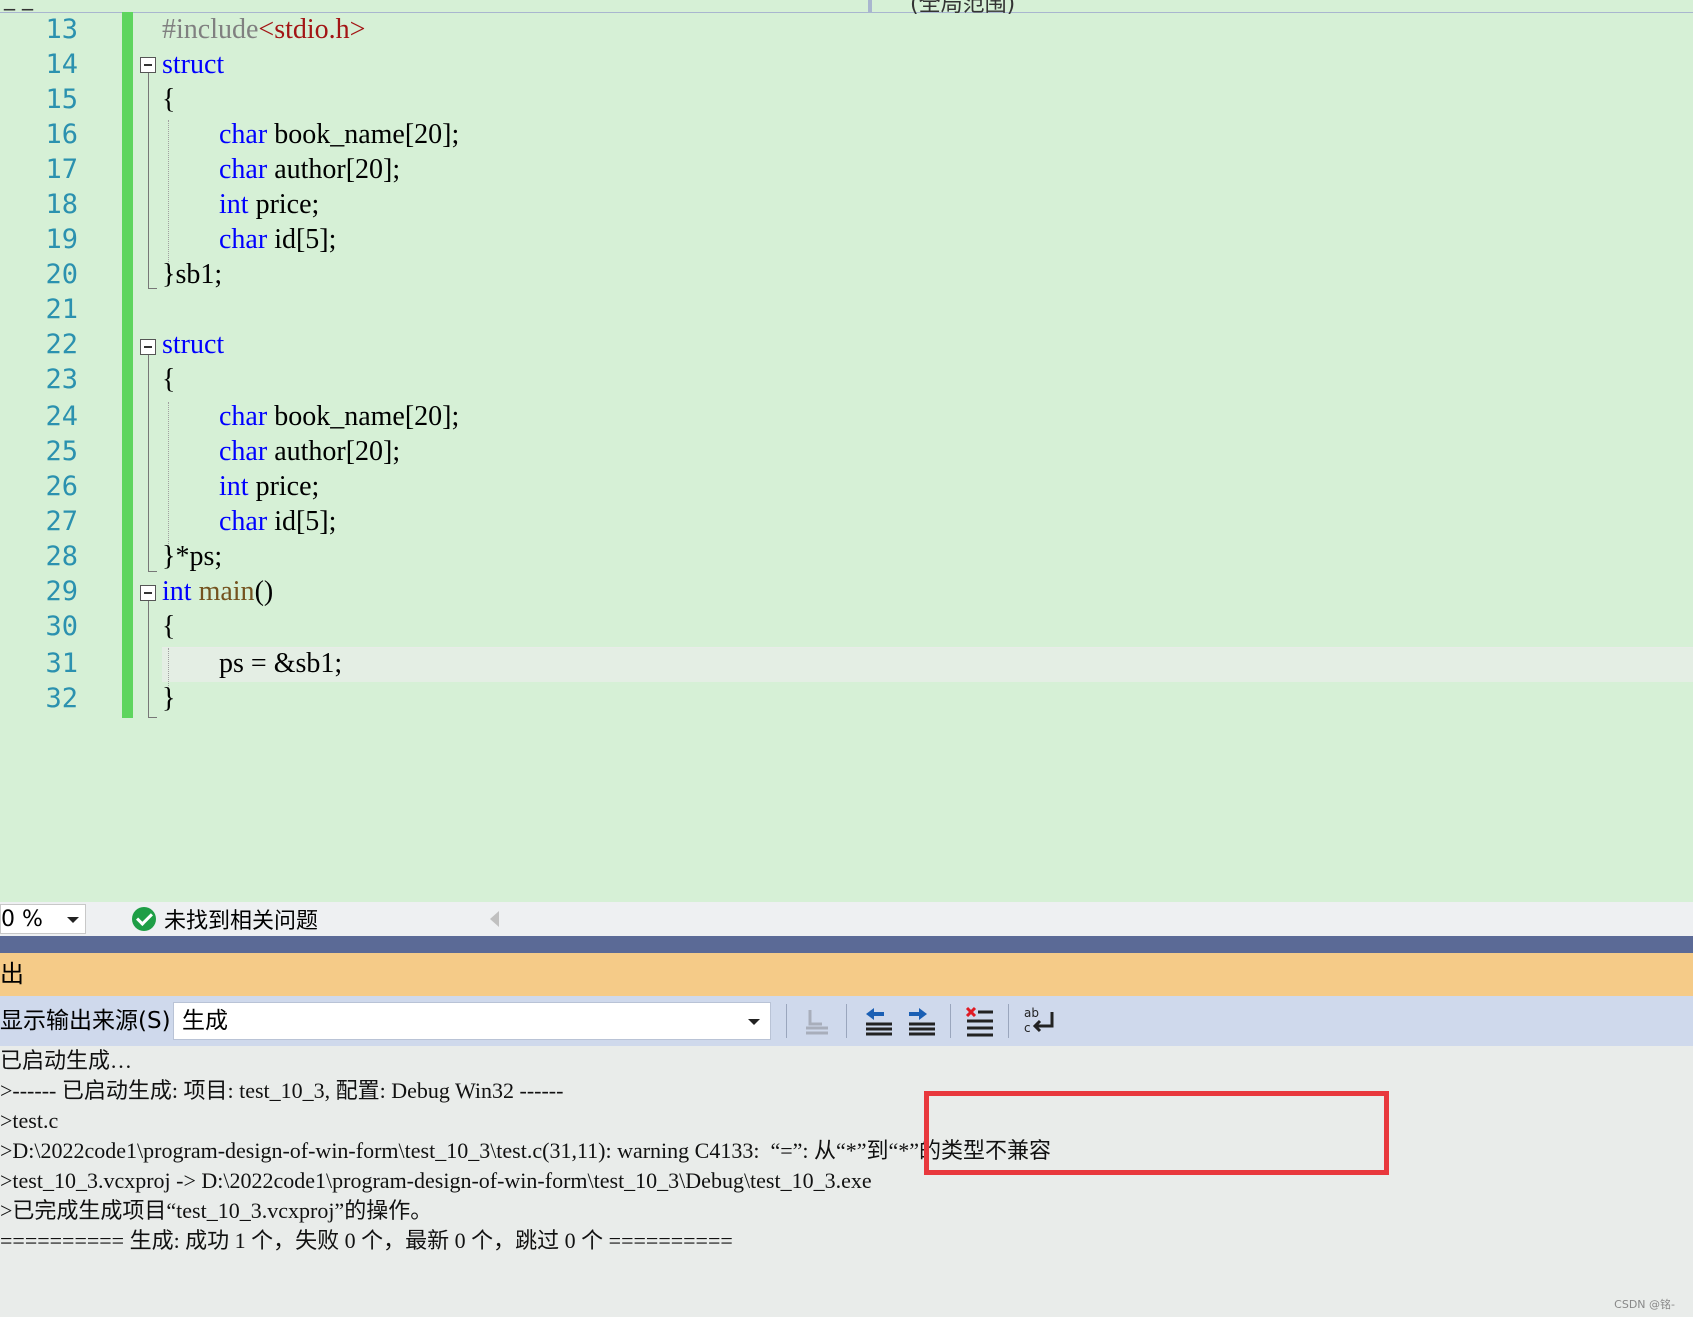 The width and height of the screenshot is (1693, 1317). I want to click on code-line-18: int price;, so click(269, 204).